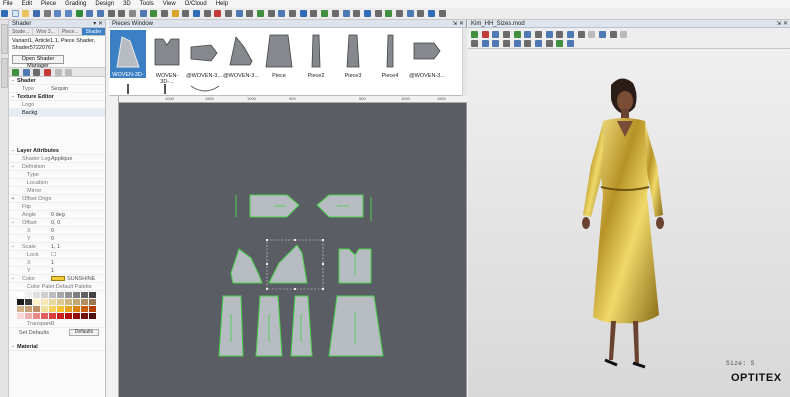 Image resolution: width=790 pixels, height=397 pixels. I want to click on scale-y-row: Y 1, so click(57, 271).